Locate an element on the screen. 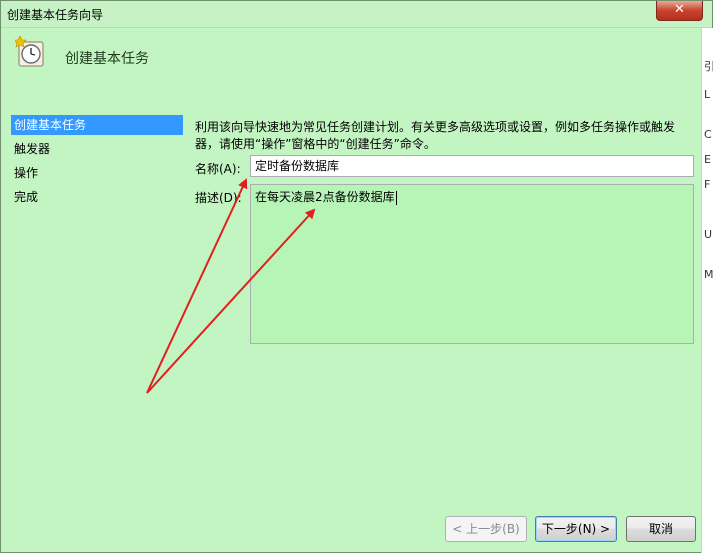 This screenshot has width=713, height=553. description-text: 在每天凌晨2点备份数据库 is located at coordinates (325, 197).